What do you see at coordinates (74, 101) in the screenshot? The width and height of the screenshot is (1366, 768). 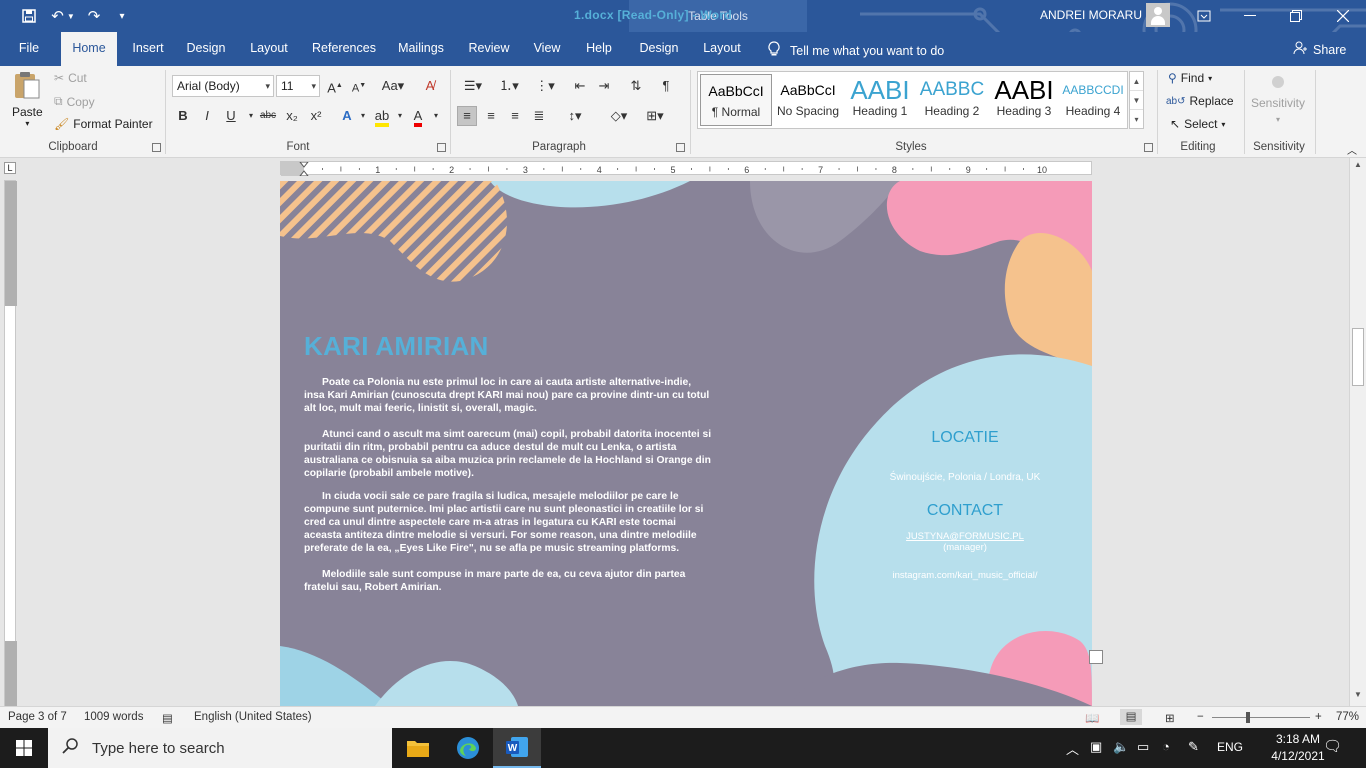 I see `copy-button: ⧉ Copy` at bounding box center [74, 101].